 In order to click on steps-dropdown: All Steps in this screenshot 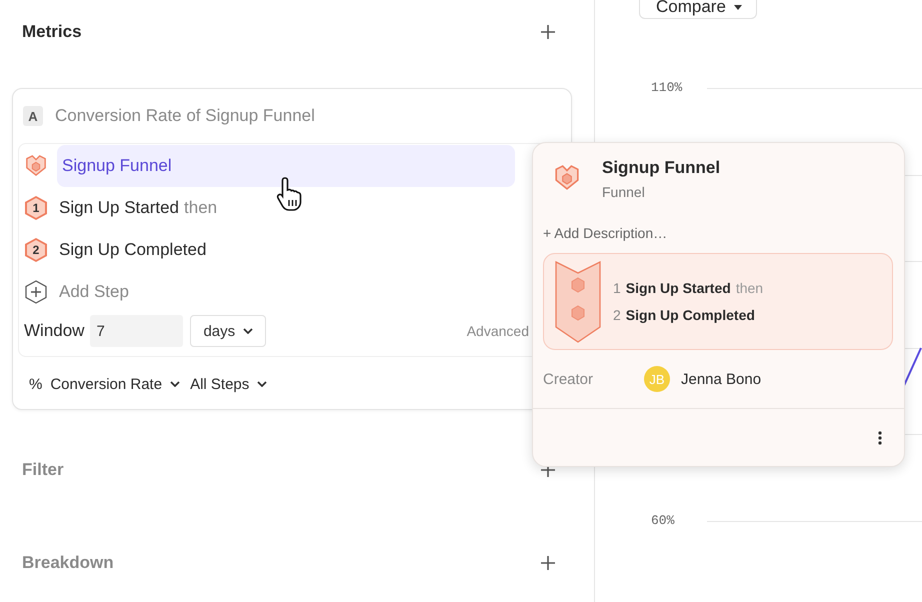, I will do `click(229, 384)`.